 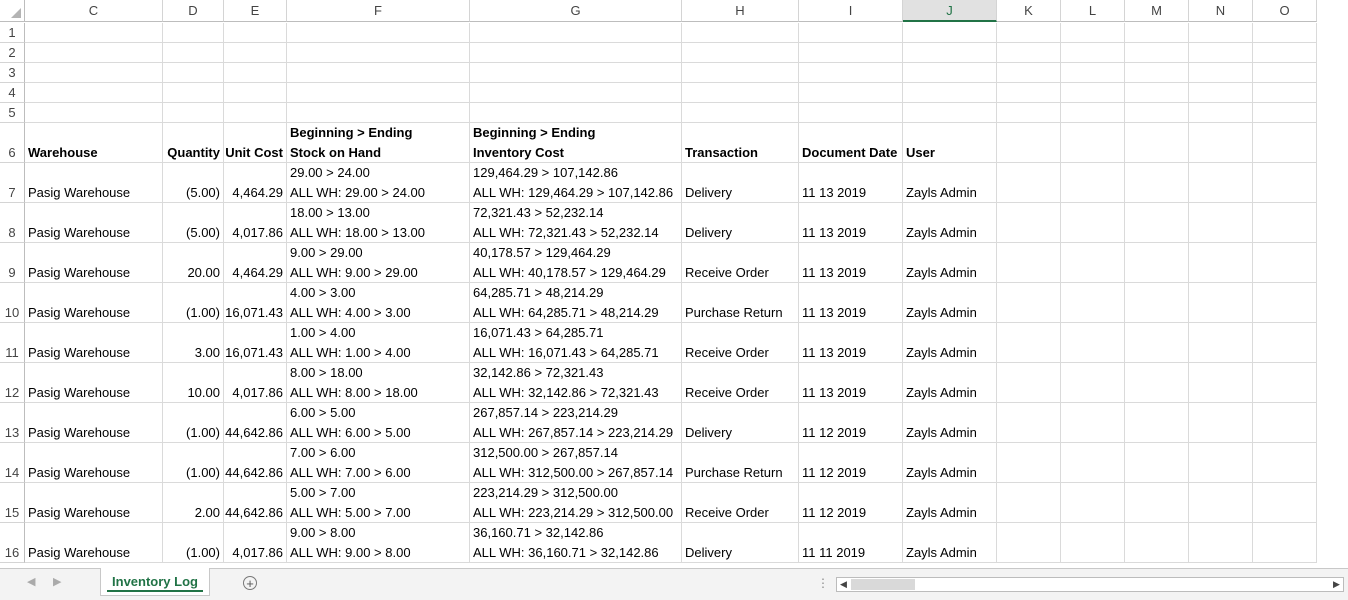 What do you see at coordinates (851, 543) in the screenshot?
I see `grid-cell: 11 11 2019` at bounding box center [851, 543].